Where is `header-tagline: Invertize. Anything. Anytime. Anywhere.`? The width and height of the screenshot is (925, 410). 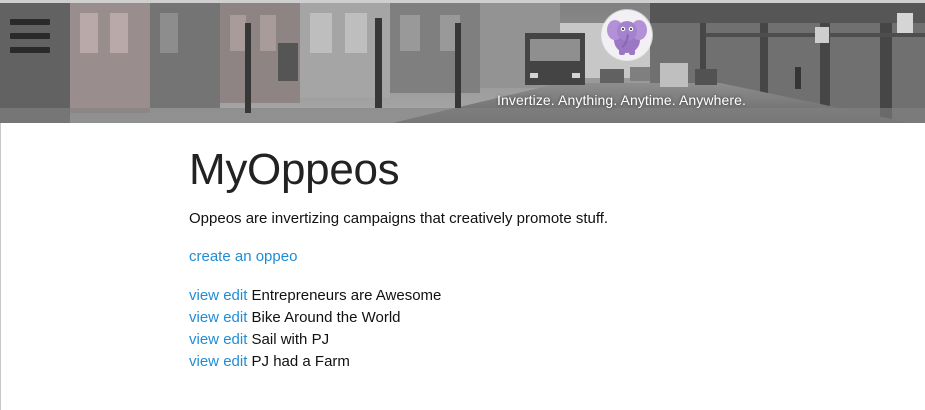 header-tagline: Invertize. Anything. Anytime. Anywhere. is located at coordinates (622, 100).